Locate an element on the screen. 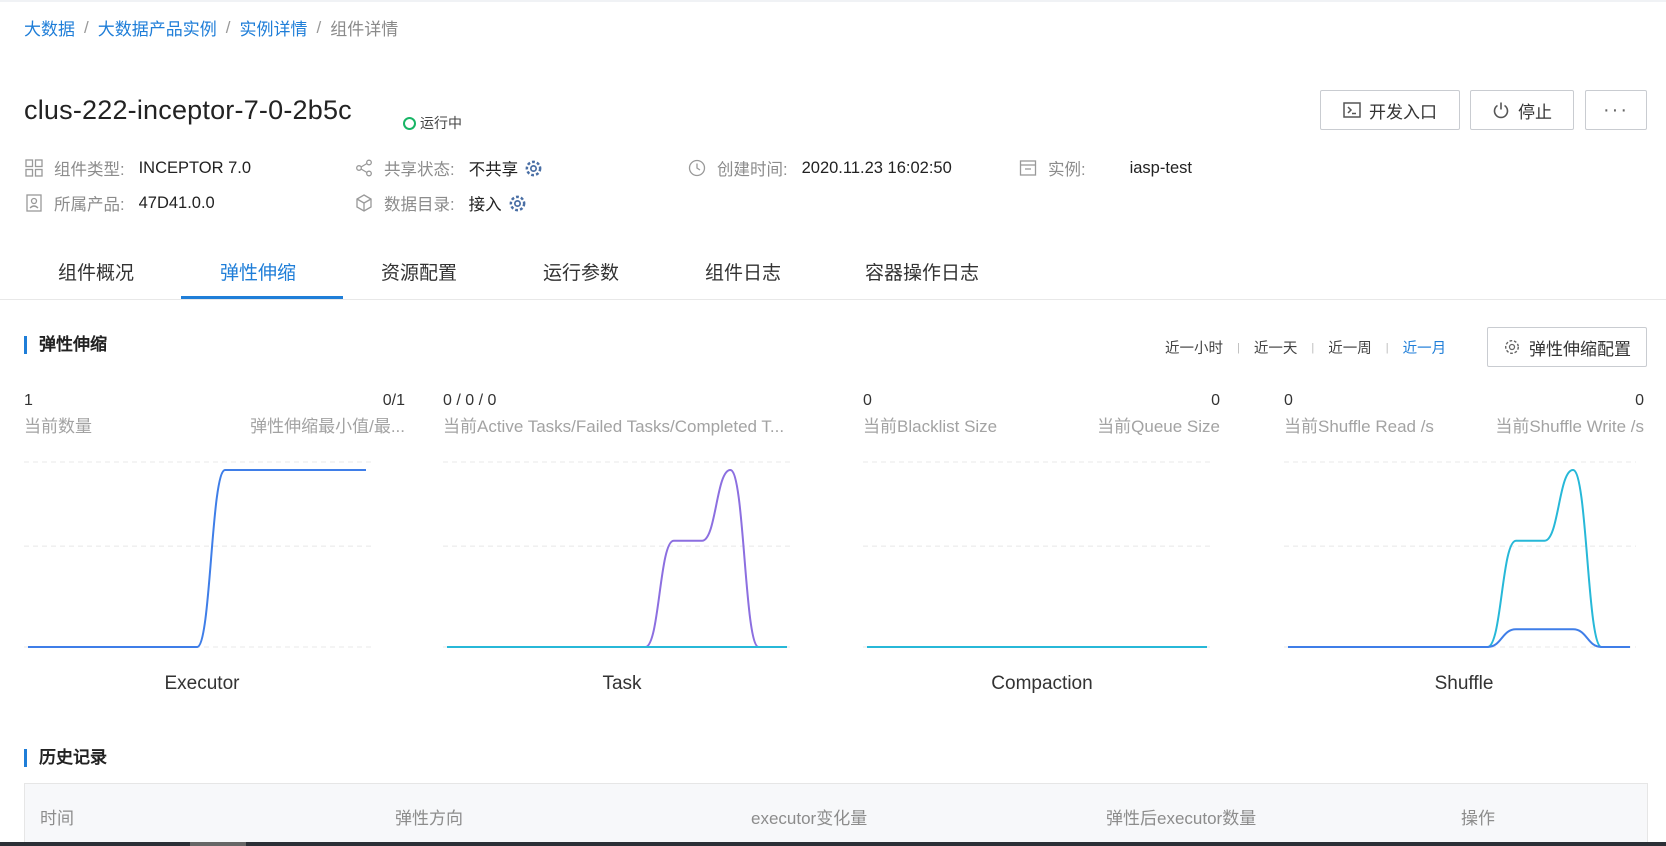 The image size is (1666, 846). range-1m: 近一月 is located at coordinates (1425, 347).